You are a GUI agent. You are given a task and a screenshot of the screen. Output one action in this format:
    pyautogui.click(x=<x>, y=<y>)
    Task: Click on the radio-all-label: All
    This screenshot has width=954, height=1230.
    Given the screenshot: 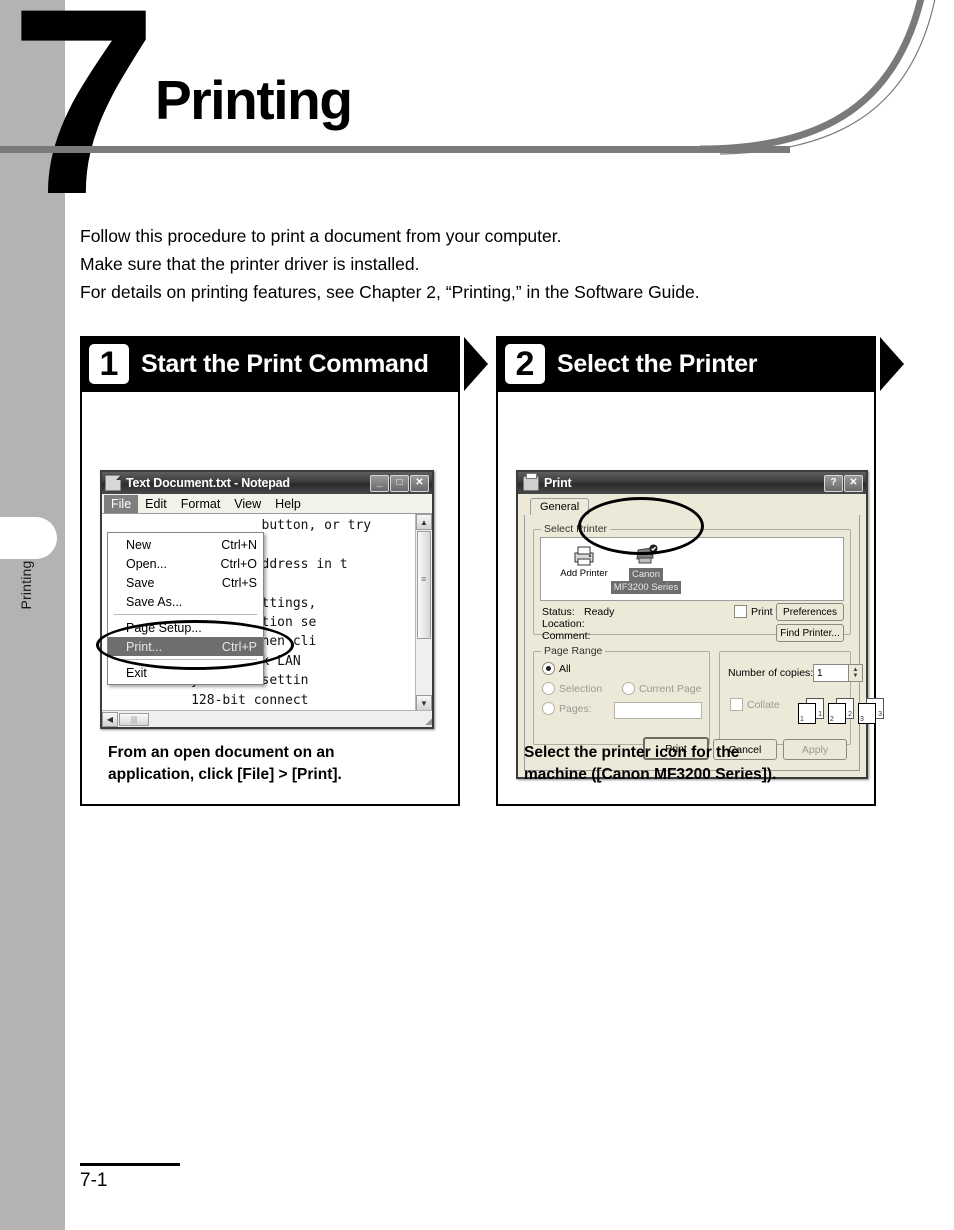 What is the action you would take?
    pyautogui.click(x=565, y=668)
    